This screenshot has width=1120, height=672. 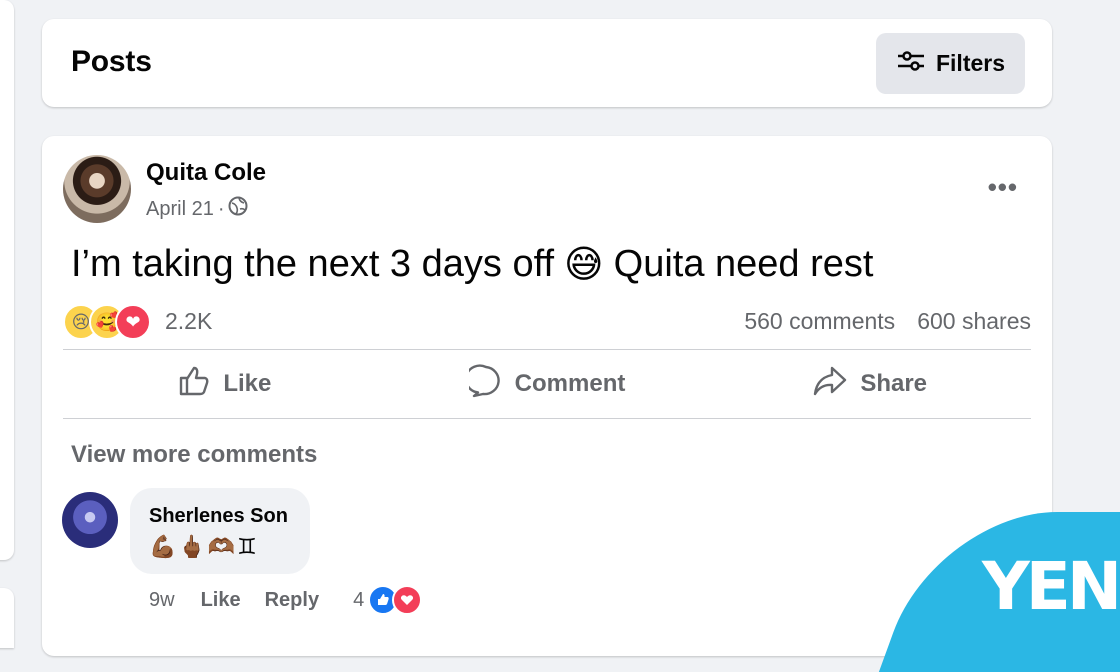 I want to click on view-more-comments-link: View more comments, so click(x=194, y=455).